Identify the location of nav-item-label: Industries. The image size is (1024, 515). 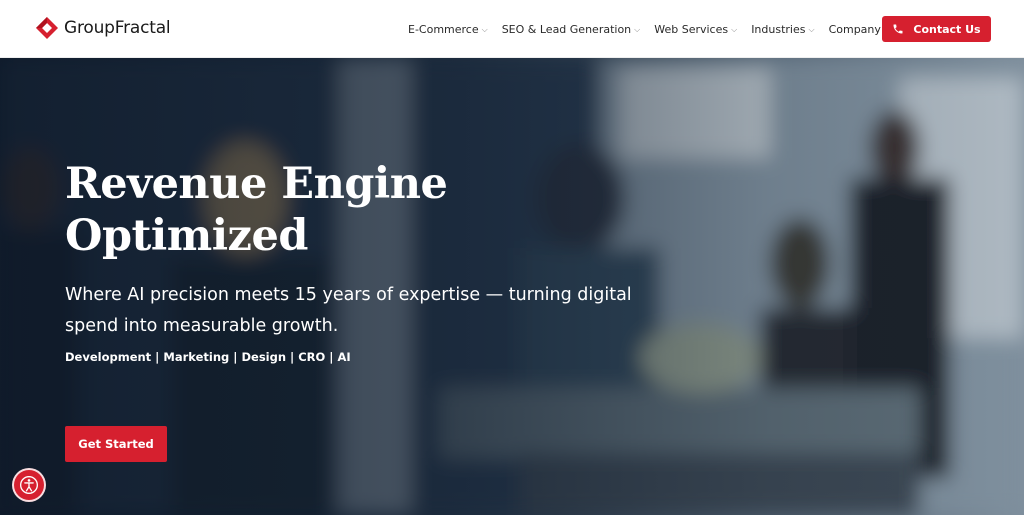
(778, 29).